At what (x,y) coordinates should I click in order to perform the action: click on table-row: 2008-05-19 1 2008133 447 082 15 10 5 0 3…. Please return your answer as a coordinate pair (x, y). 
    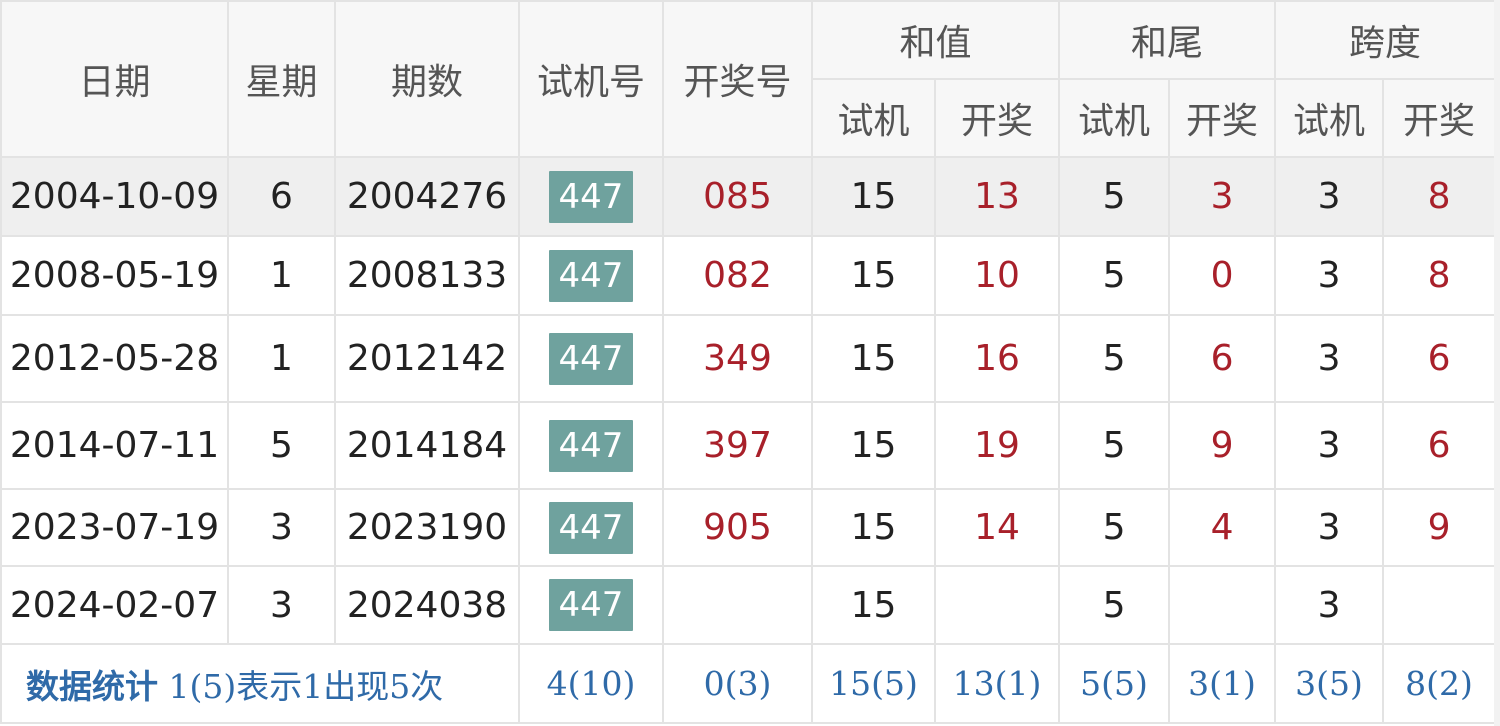
    Looking at the image, I should click on (748, 275).